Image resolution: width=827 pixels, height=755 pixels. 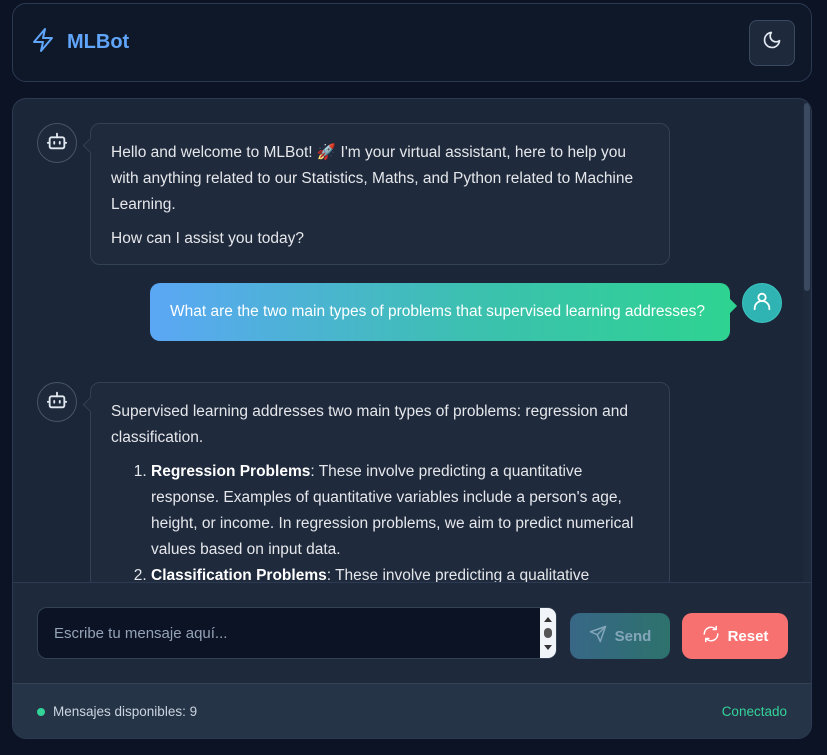 I want to click on composer: Send Reset, so click(x=412, y=632).